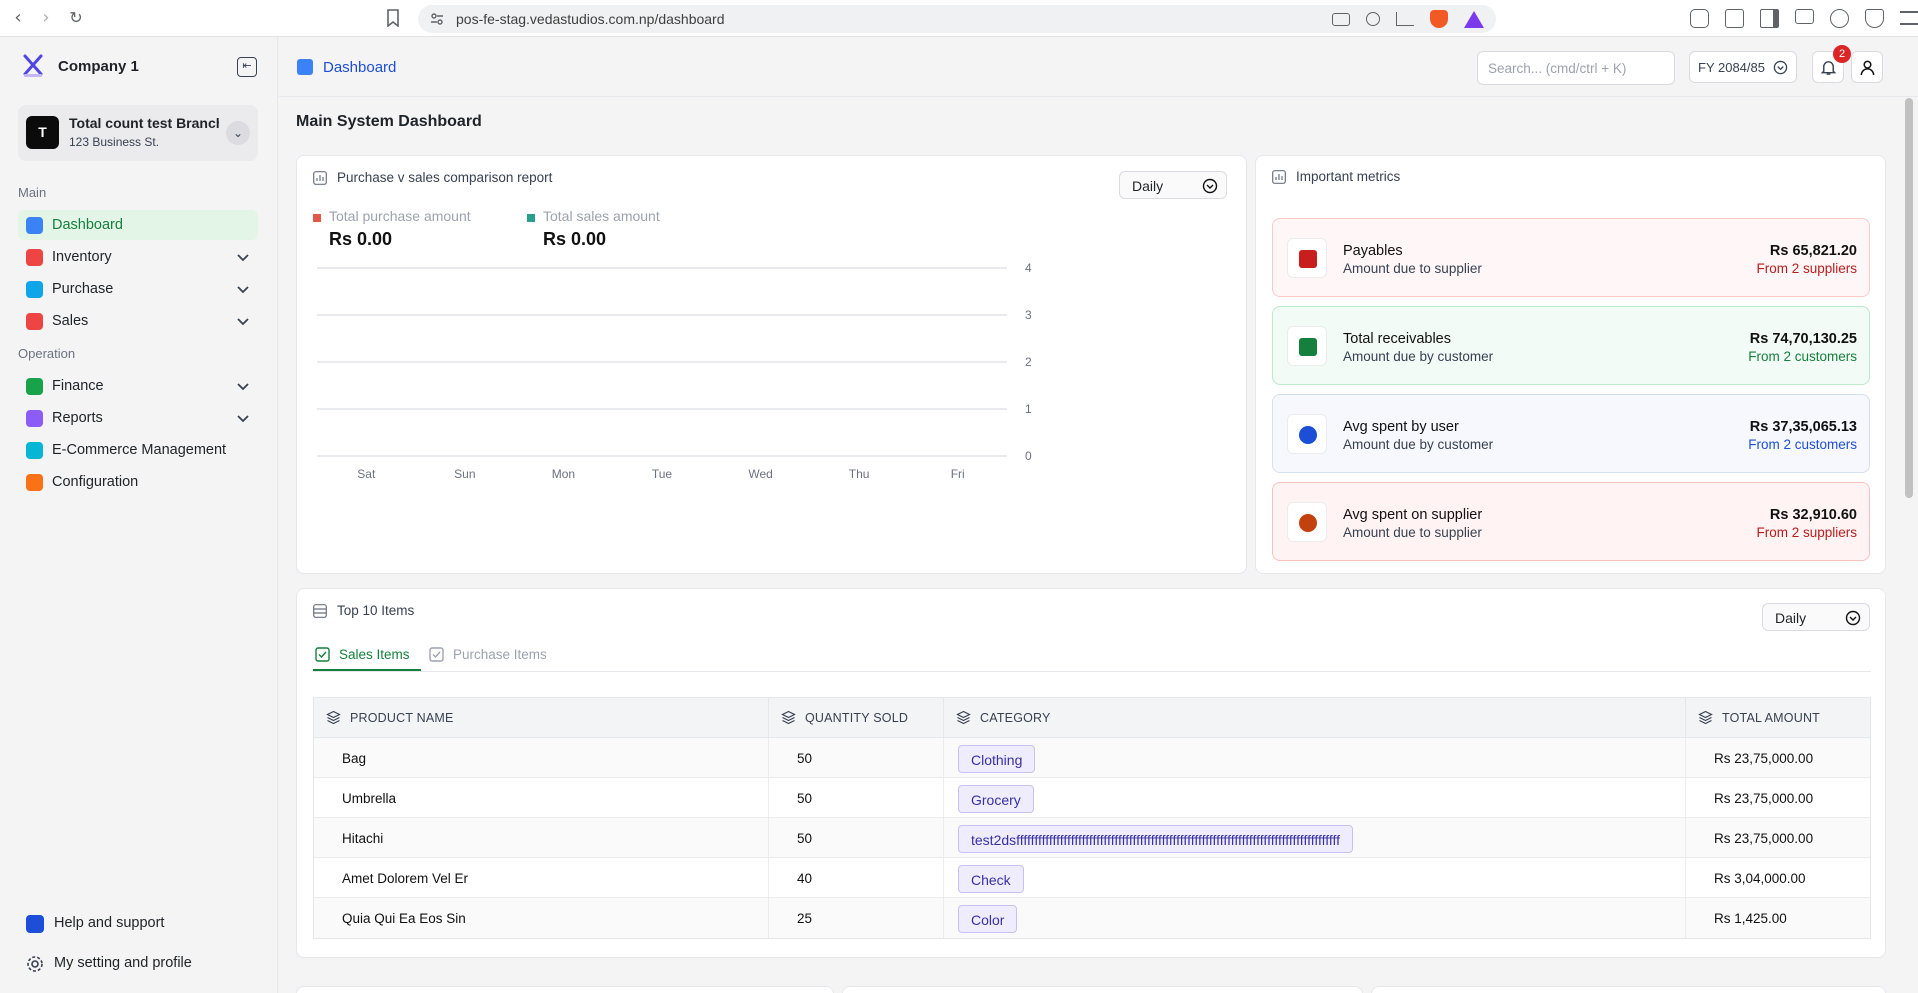 The height and width of the screenshot is (993, 1918). What do you see at coordinates (1743, 67) in the screenshot?
I see `fiscal-year-select: FY 2084/85` at bounding box center [1743, 67].